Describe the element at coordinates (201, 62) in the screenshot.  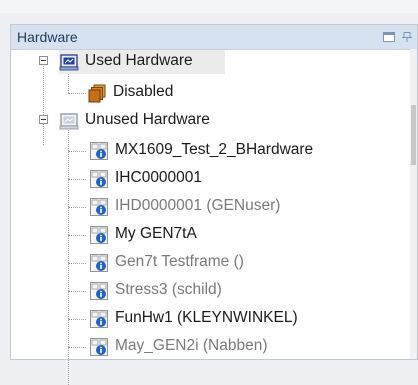
I see `tree-node-used-hardware: Used Hardware` at that location.